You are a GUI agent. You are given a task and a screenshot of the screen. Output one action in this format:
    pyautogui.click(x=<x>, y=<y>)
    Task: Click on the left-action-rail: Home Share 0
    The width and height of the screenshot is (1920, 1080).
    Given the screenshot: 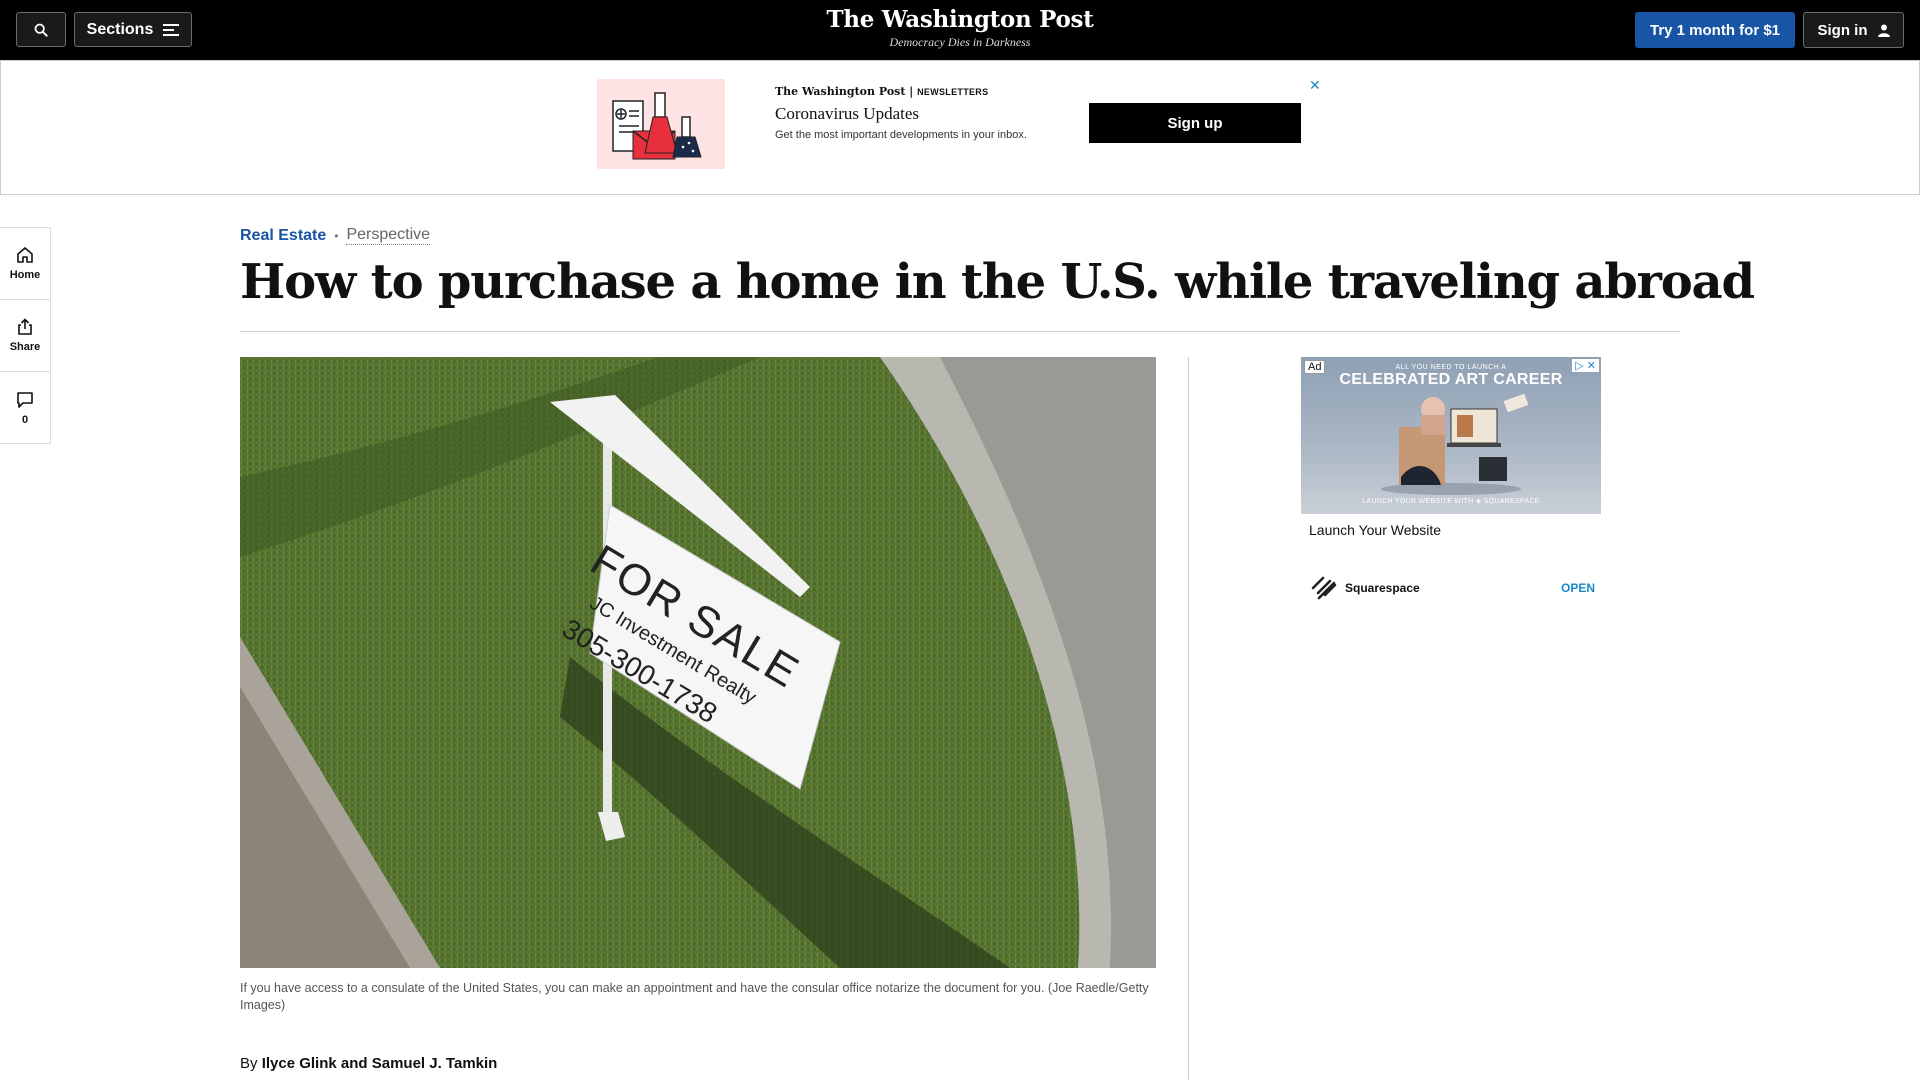 What is the action you would take?
    pyautogui.click(x=25, y=335)
    